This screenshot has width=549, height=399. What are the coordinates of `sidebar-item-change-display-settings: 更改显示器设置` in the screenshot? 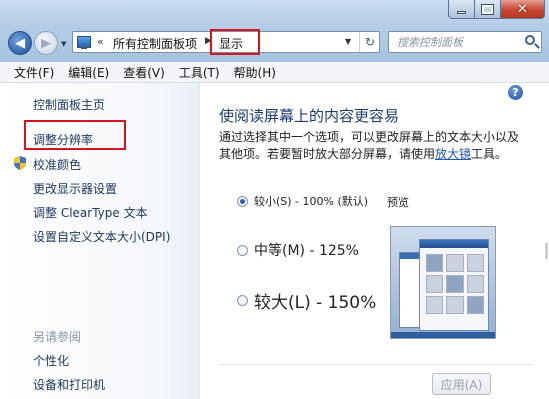 It's located at (75, 188).